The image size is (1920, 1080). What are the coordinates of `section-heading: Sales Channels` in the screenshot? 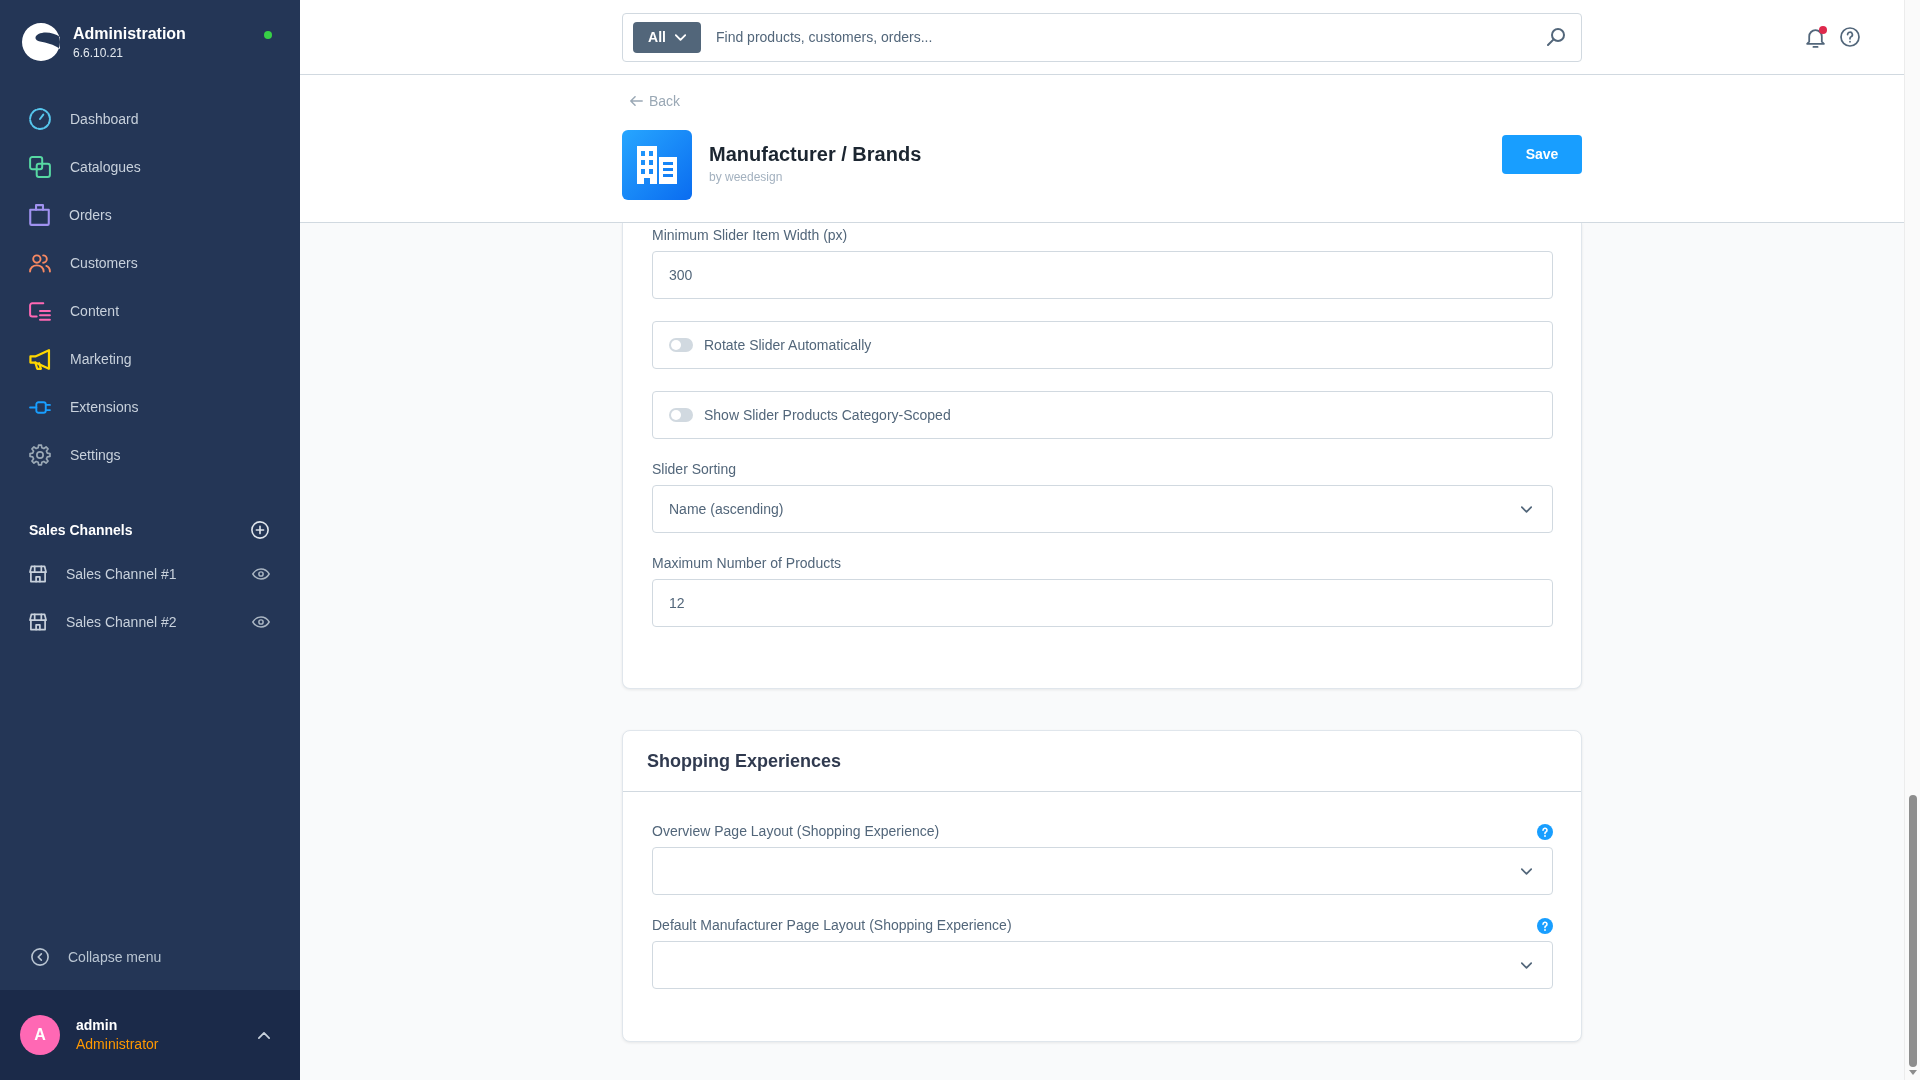 It's located at (81, 530).